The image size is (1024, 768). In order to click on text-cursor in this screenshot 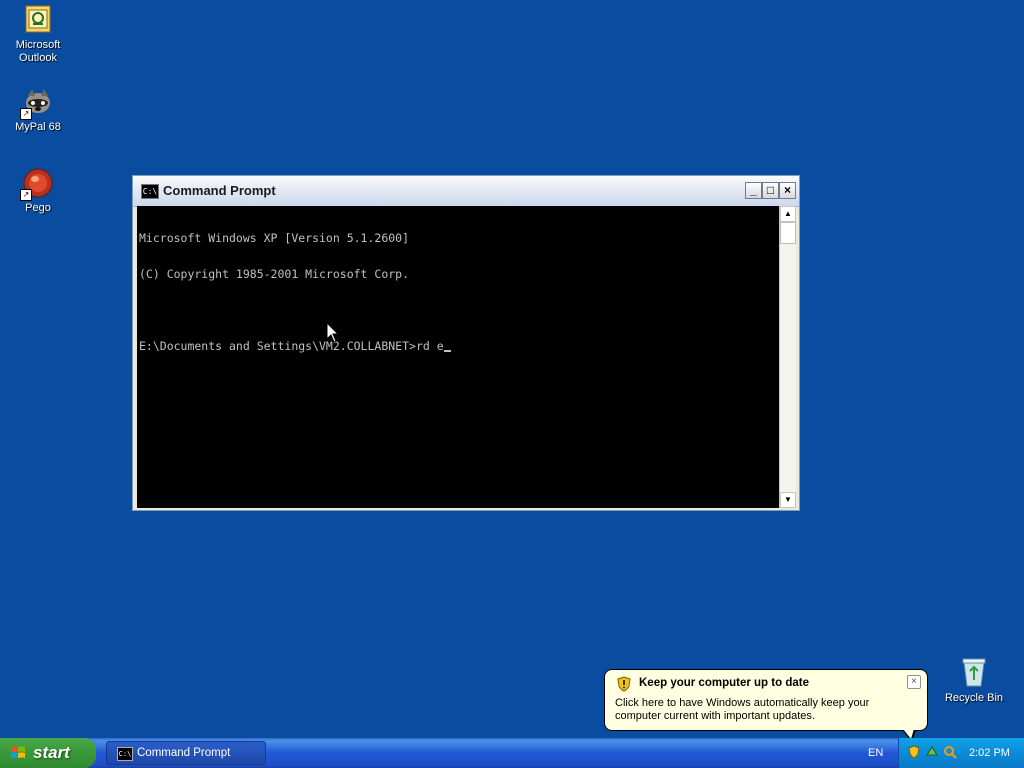, I will do `click(447, 351)`.